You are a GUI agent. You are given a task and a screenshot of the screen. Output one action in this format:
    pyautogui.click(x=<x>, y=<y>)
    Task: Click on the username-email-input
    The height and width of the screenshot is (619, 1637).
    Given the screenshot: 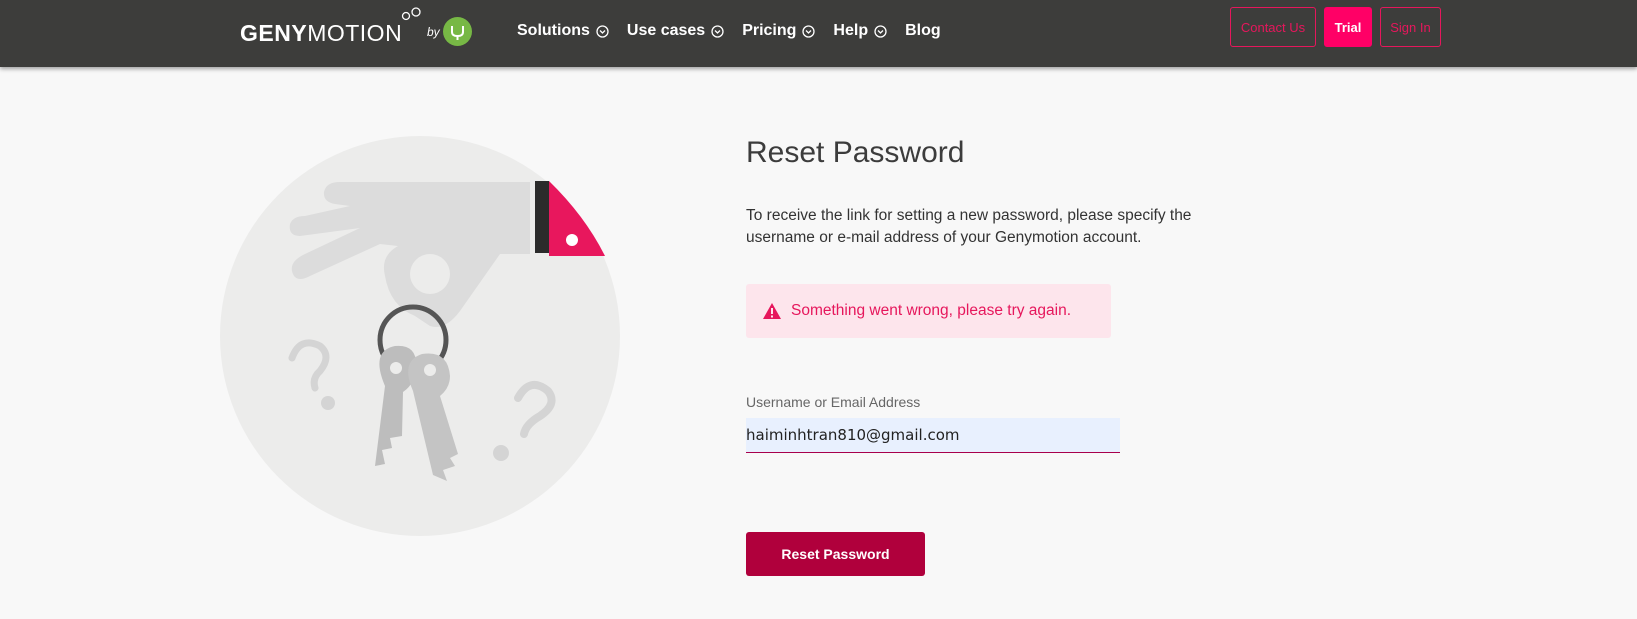 What is the action you would take?
    pyautogui.click(x=933, y=435)
    